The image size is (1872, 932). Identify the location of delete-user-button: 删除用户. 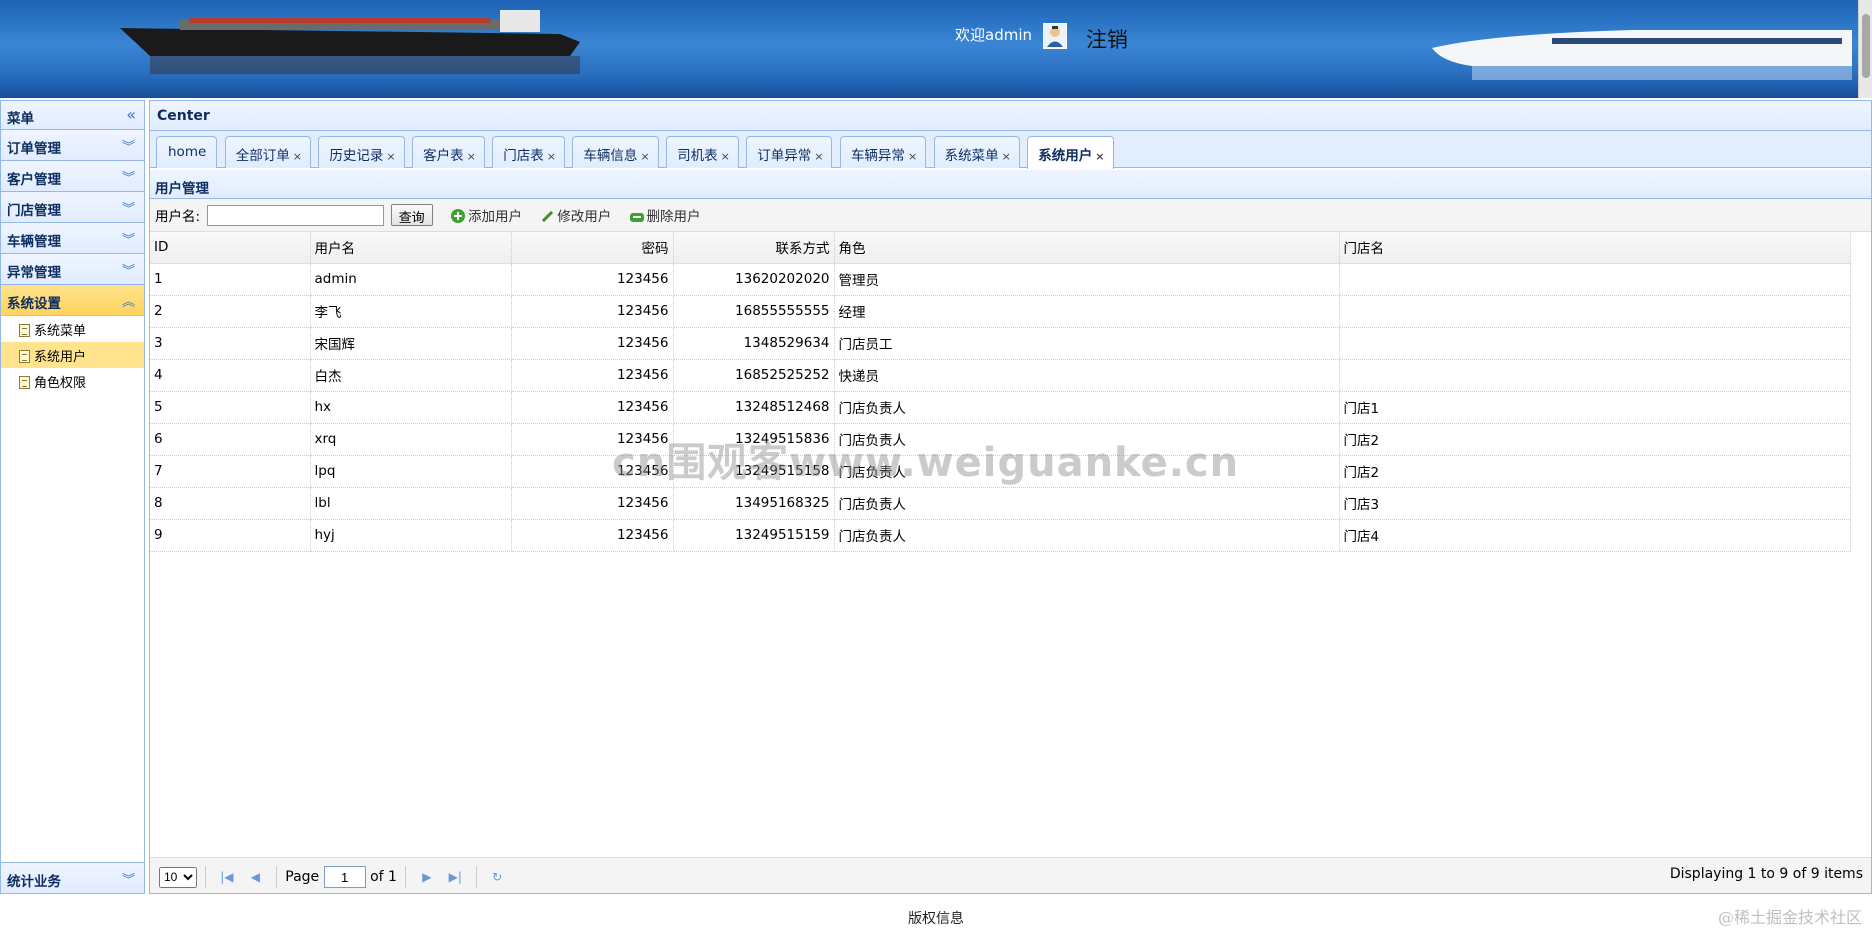
(665, 215).